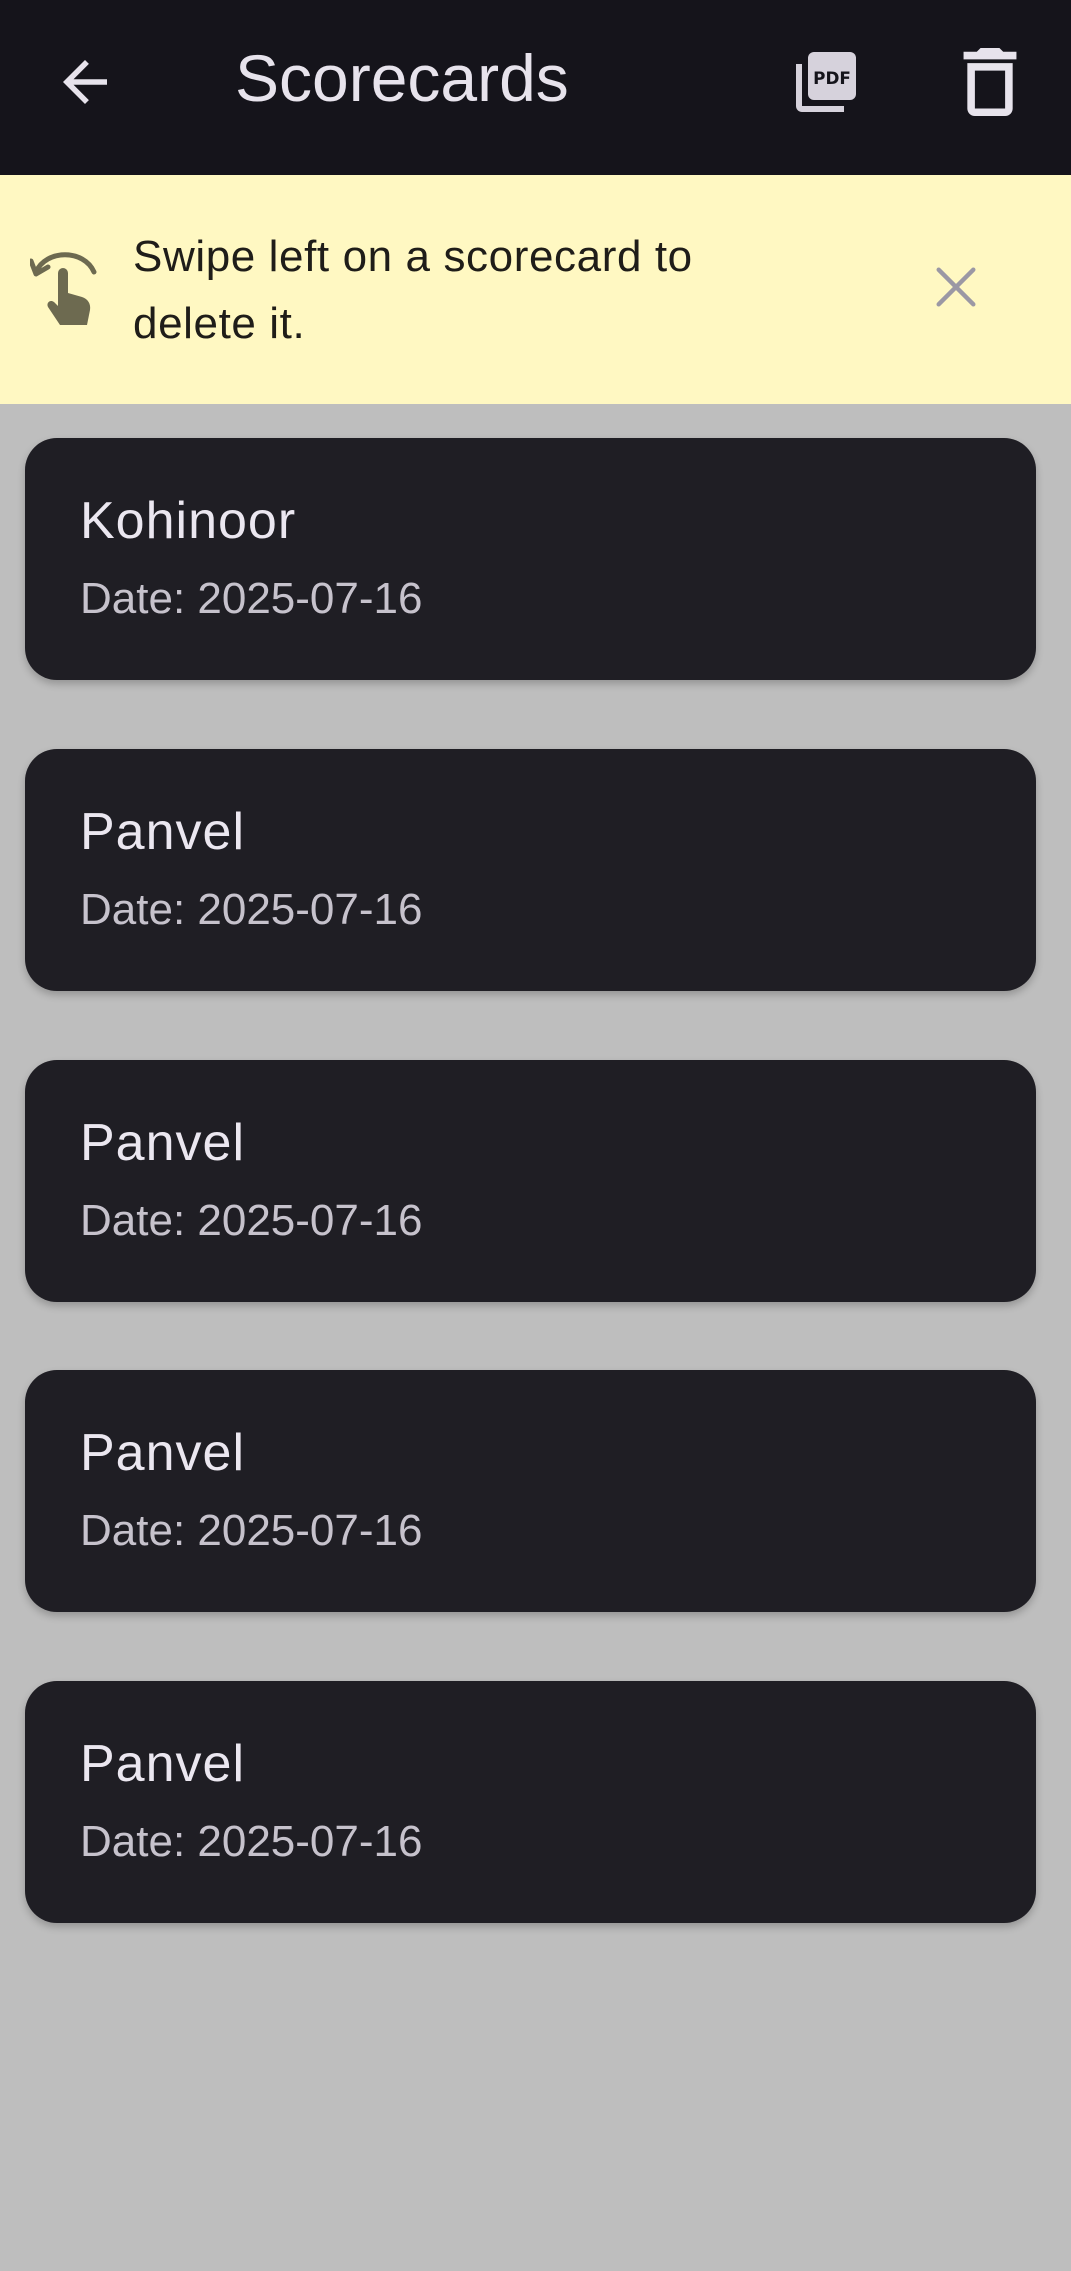 The height and width of the screenshot is (2271, 1071). I want to click on page-title: Scorecards, so click(402, 78).